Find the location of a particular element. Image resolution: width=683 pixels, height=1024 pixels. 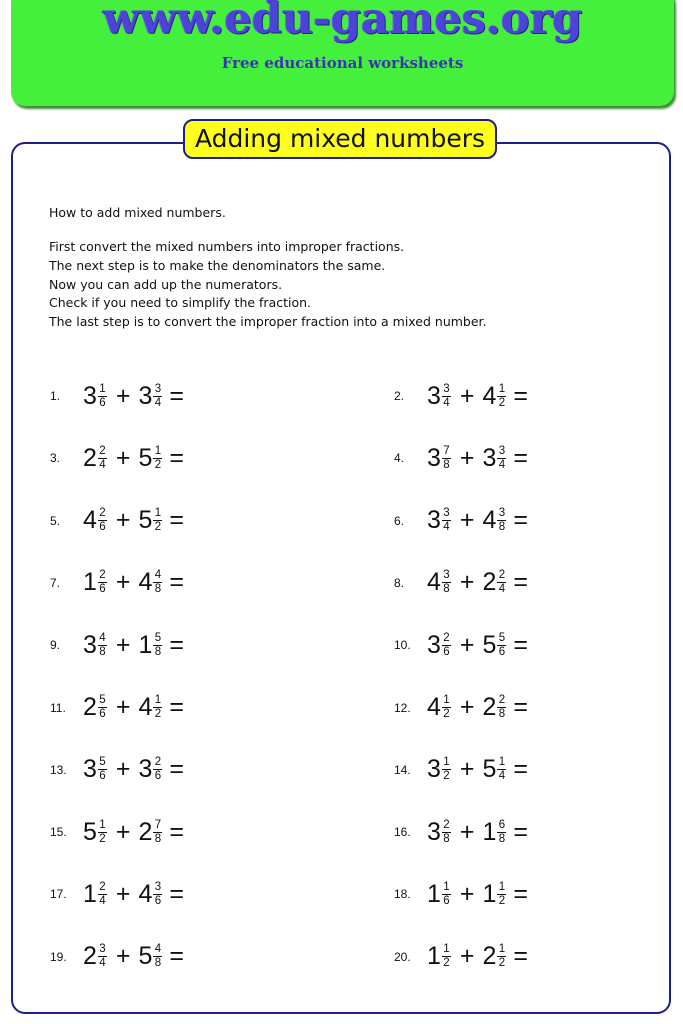

problem-expression: 5 1 2 + 2 7 8 = is located at coordinates (133, 832).